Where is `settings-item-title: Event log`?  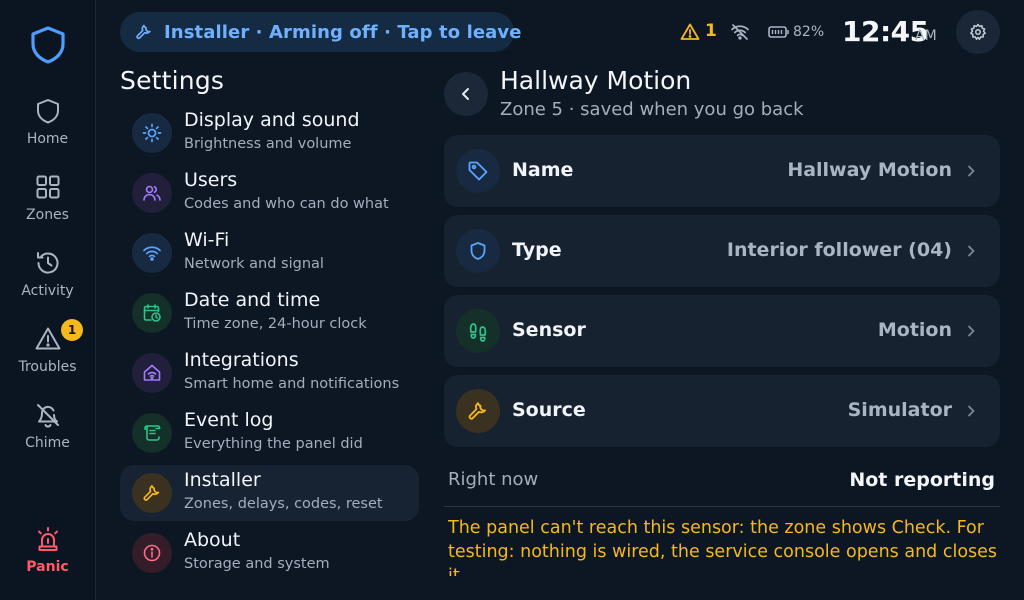
settings-item-title: Event log is located at coordinates (229, 420).